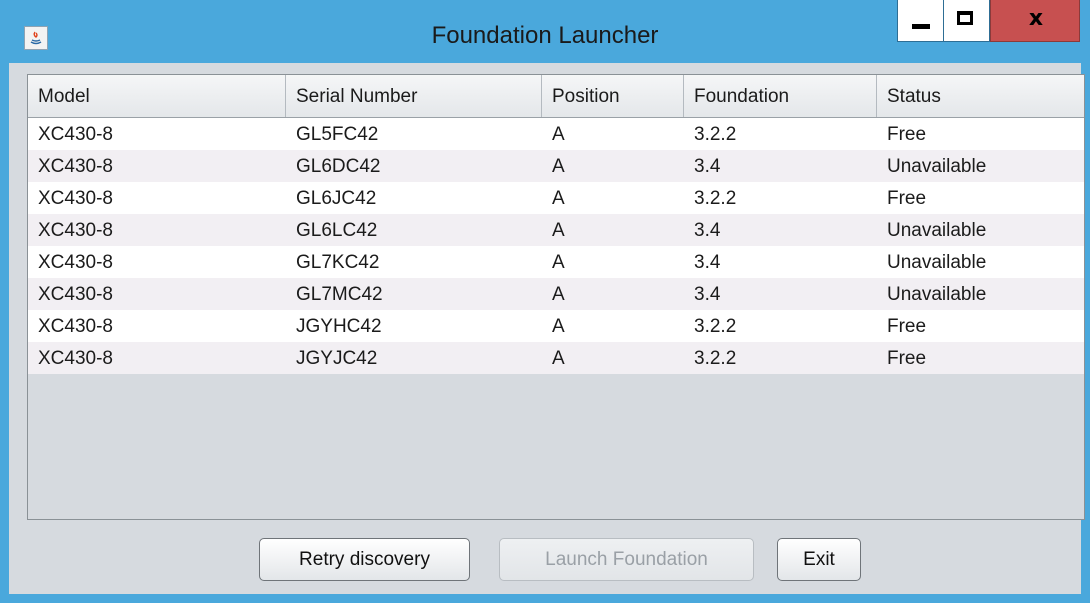 The height and width of the screenshot is (603, 1090). What do you see at coordinates (819, 559) in the screenshot?
I see `exit-button: Exit` at bounding box center [819, 559].